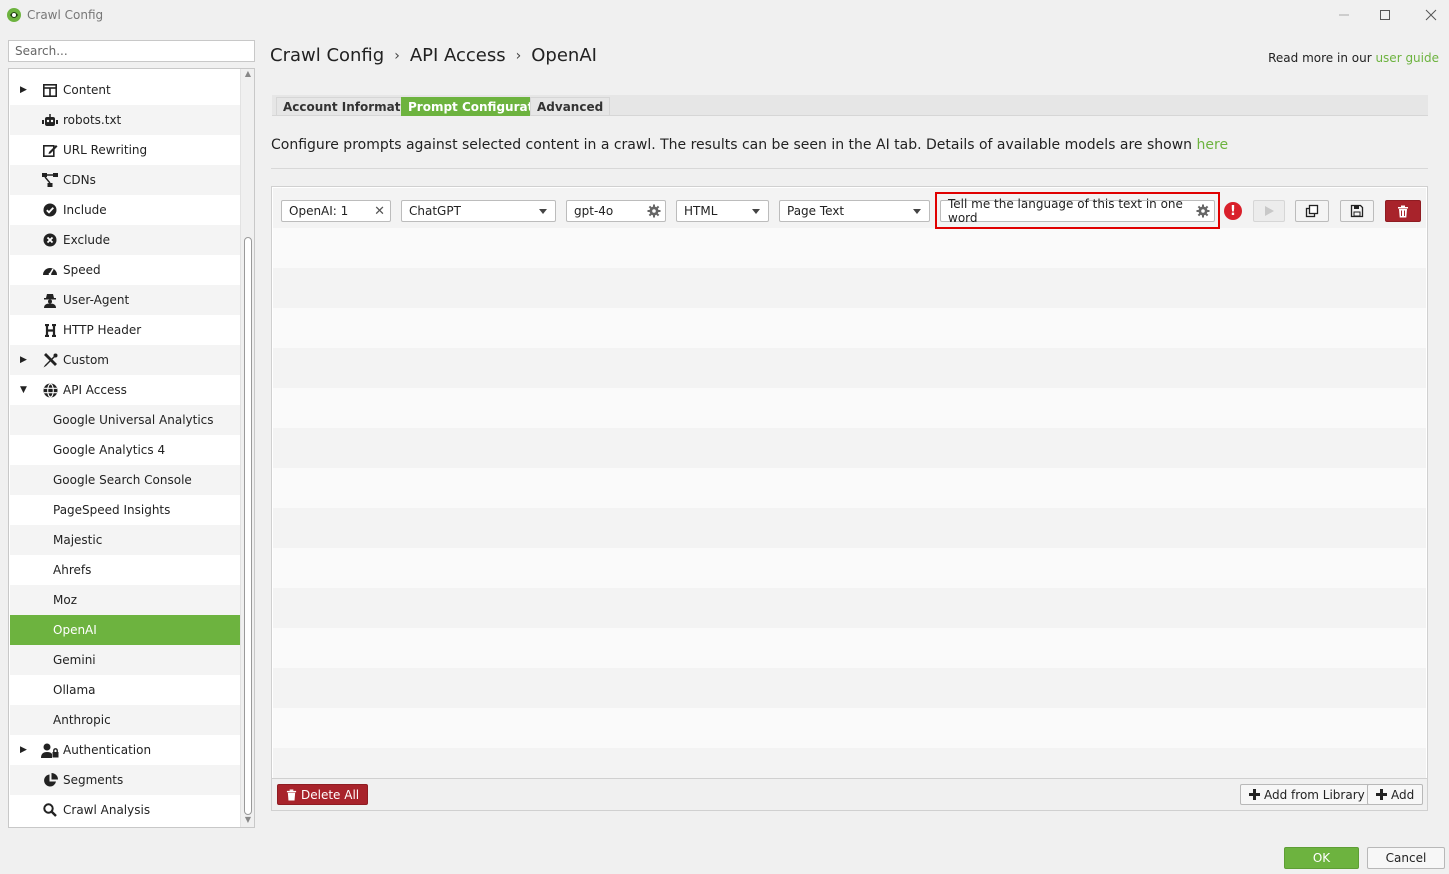 The image size is (1449, 874). I want to click on robot-icon, so click(50, 120).